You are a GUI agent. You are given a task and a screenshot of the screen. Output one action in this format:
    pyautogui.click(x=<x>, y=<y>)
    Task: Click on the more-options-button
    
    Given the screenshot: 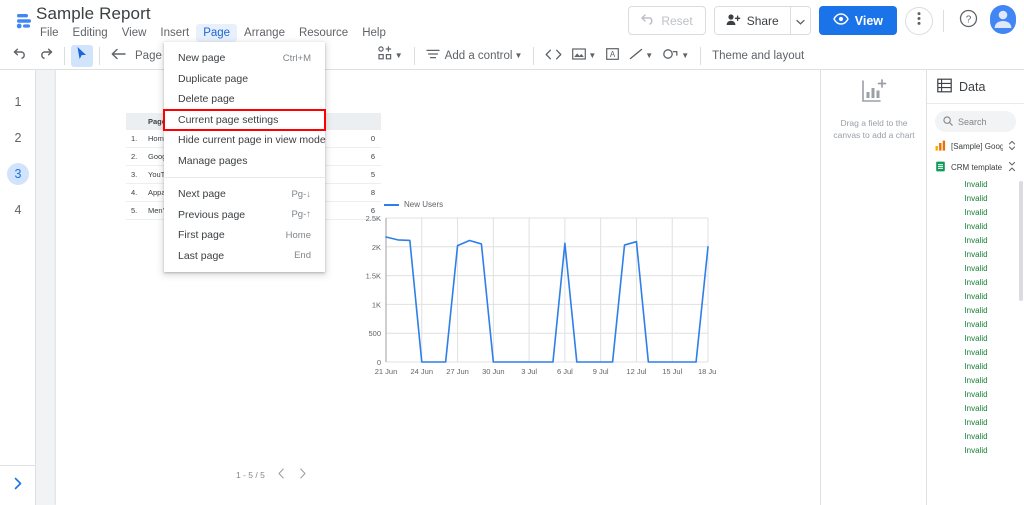 What is the action you would take?
    pyautogui.click(x=919, y=20)
    